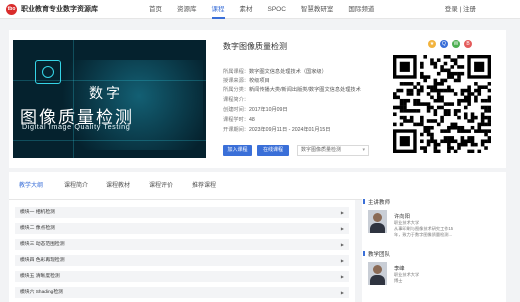 The height and width of the screenshot is (302, 520). I want to click on meta-key: 课程简介：, so click(236, 100).